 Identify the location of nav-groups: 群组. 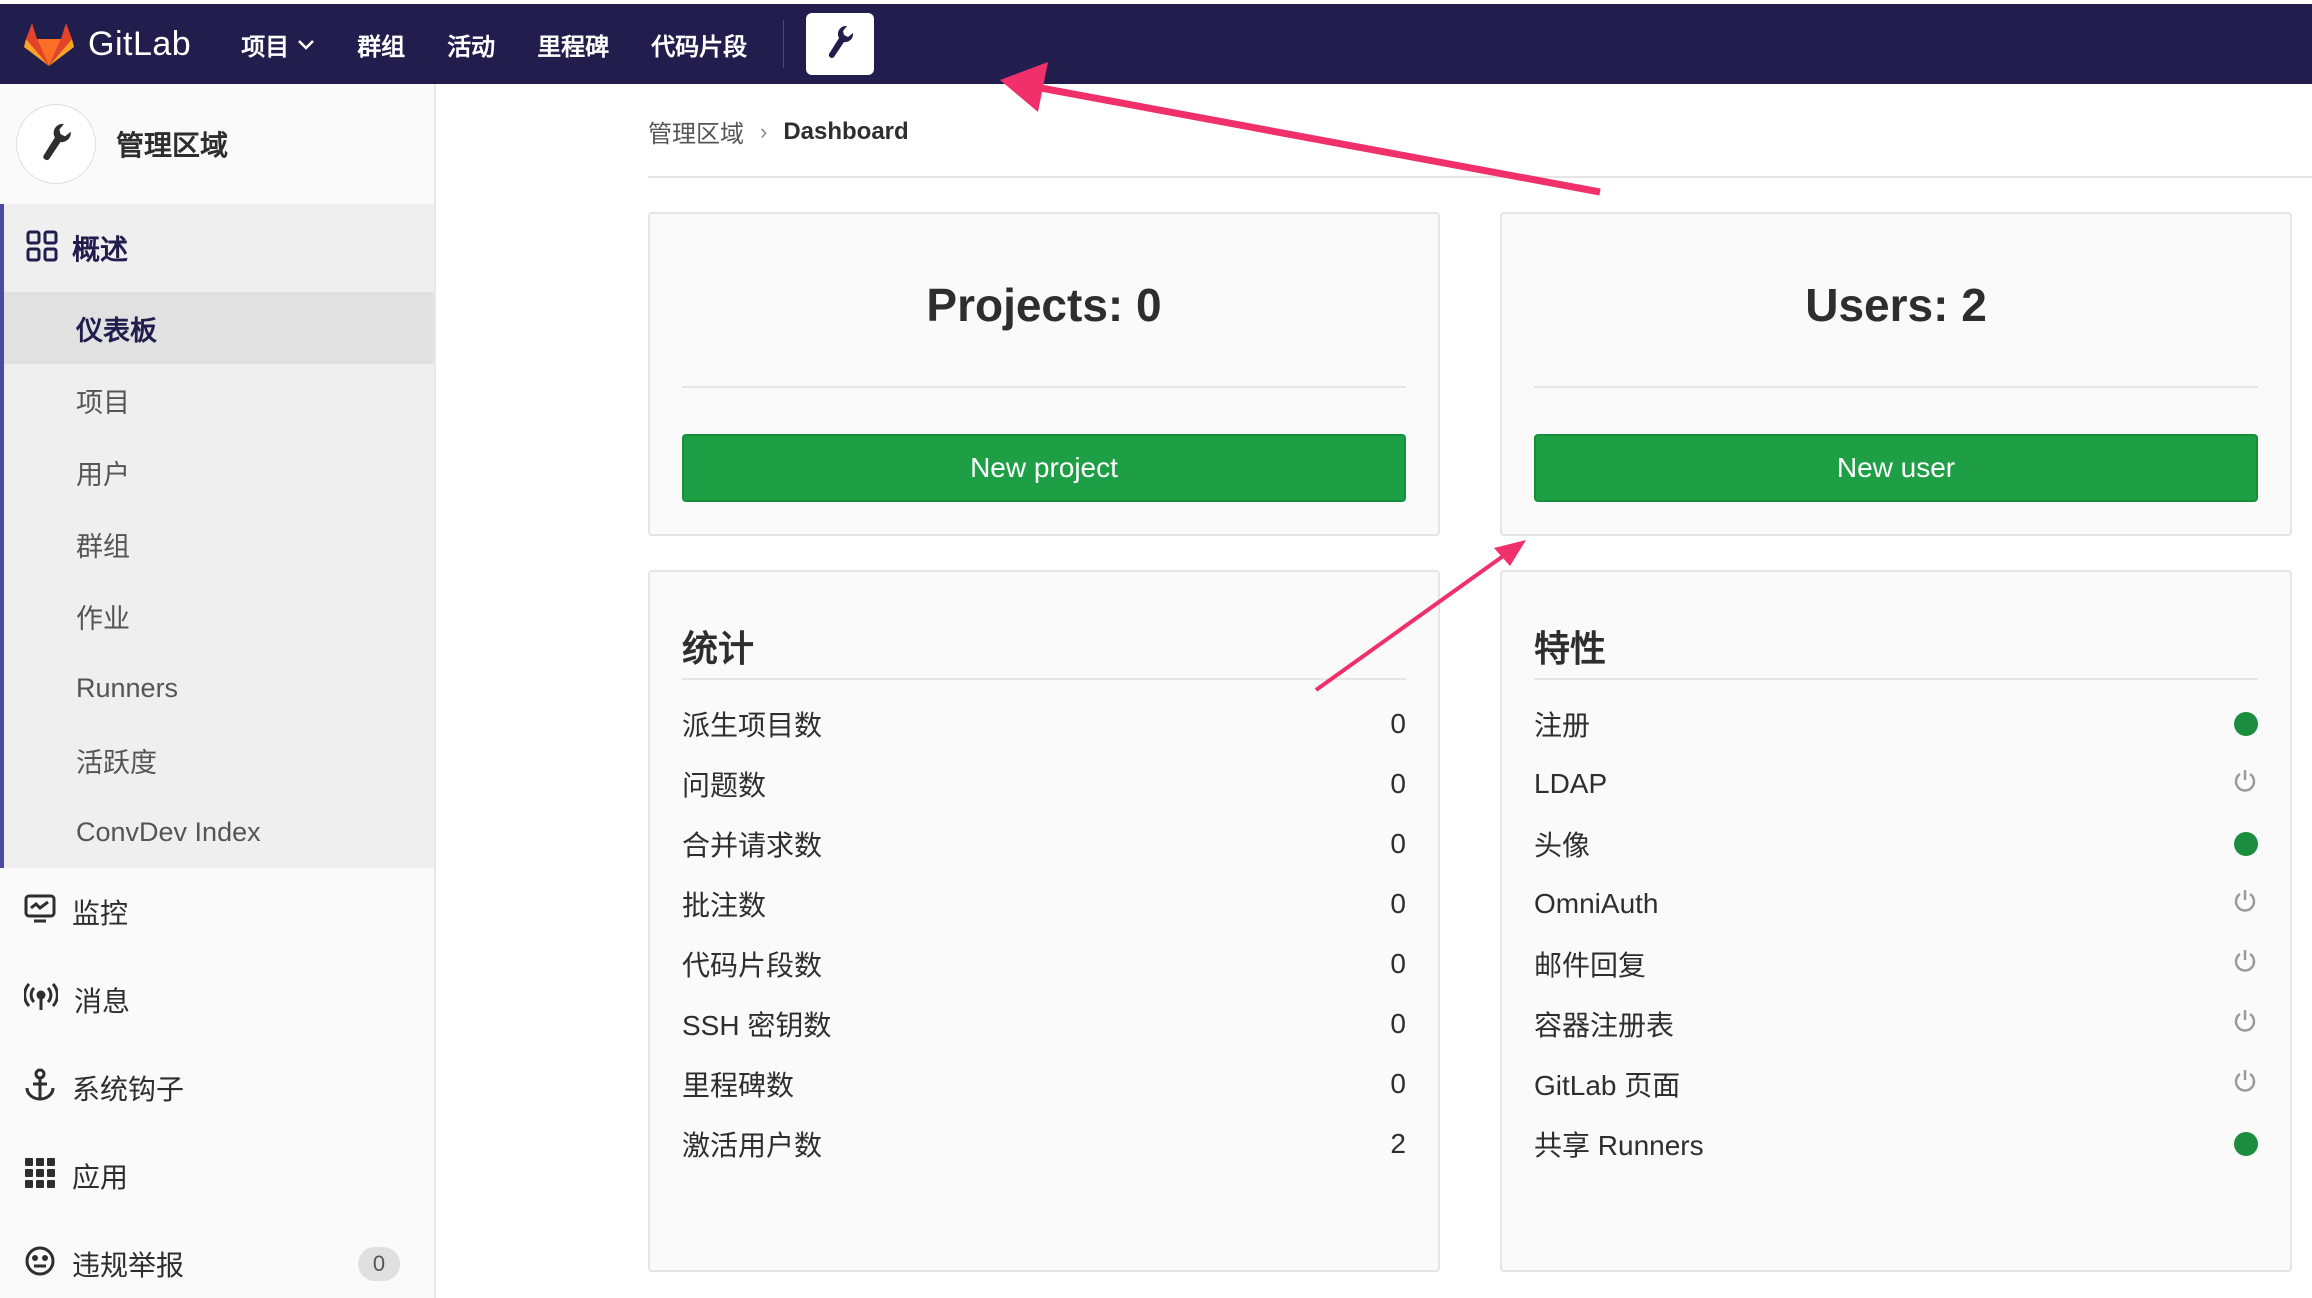
(381, 44).